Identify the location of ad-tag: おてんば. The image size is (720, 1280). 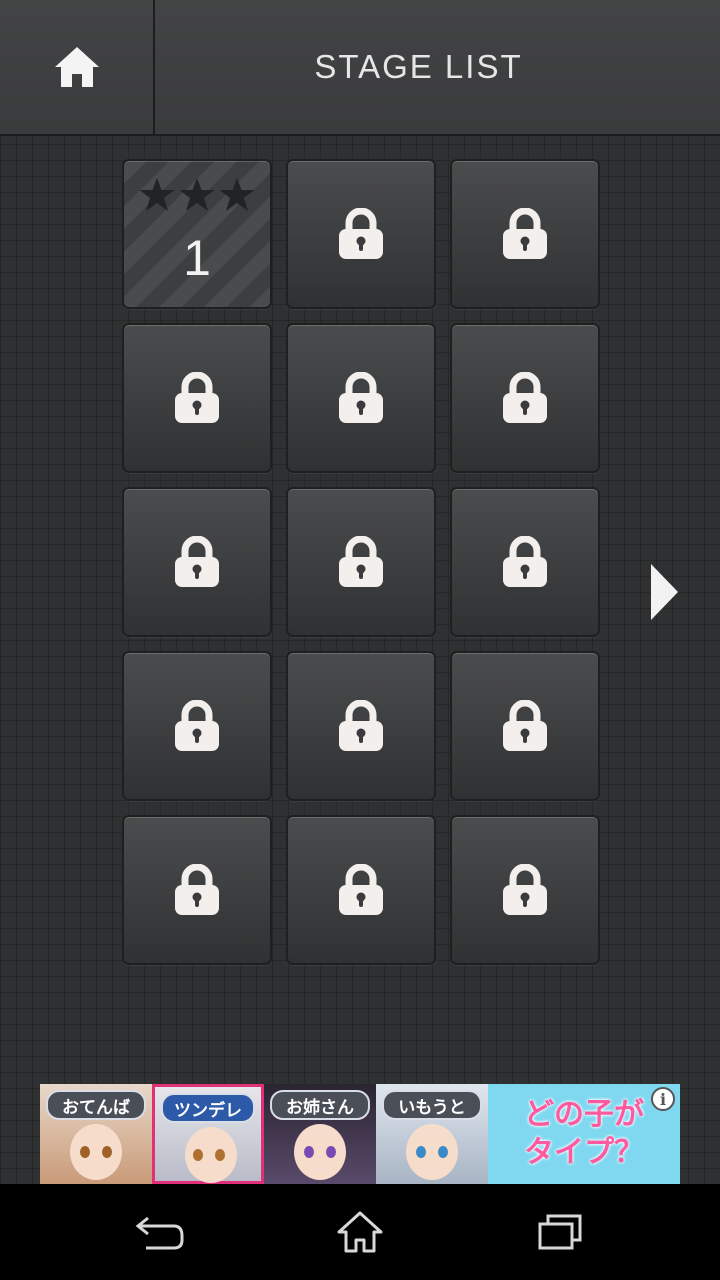
(96, 1105).